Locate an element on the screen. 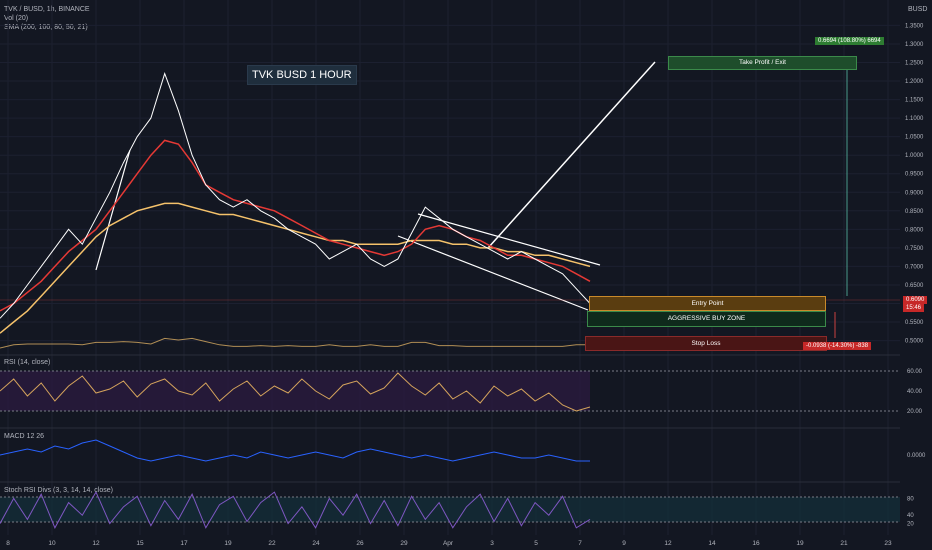  rsi-tick: 40.00 is located at coordinates (915, 392).